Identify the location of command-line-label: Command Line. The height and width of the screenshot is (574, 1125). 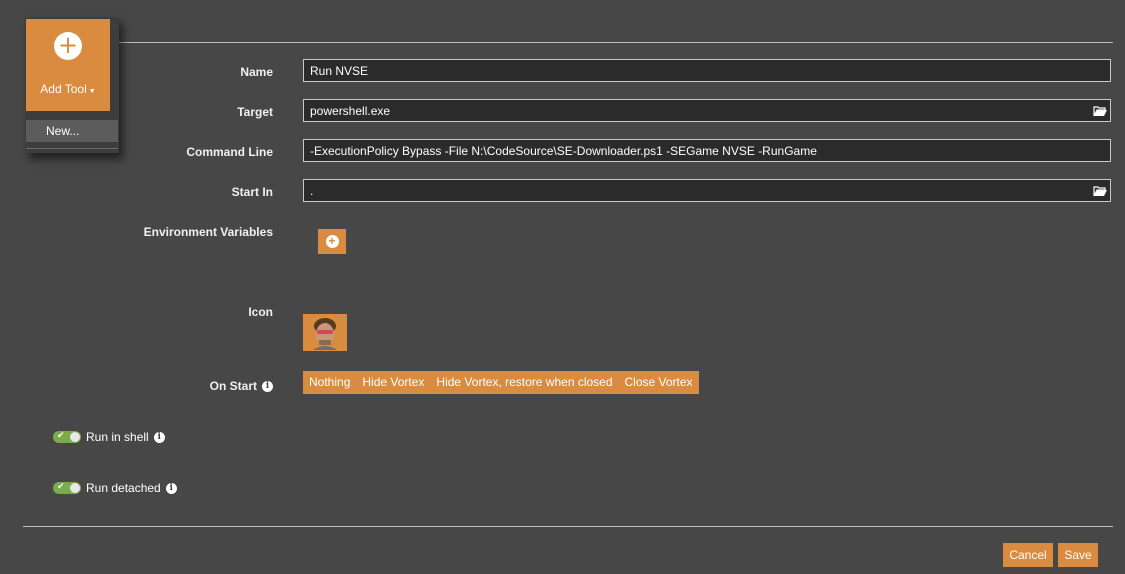
(229, 152).